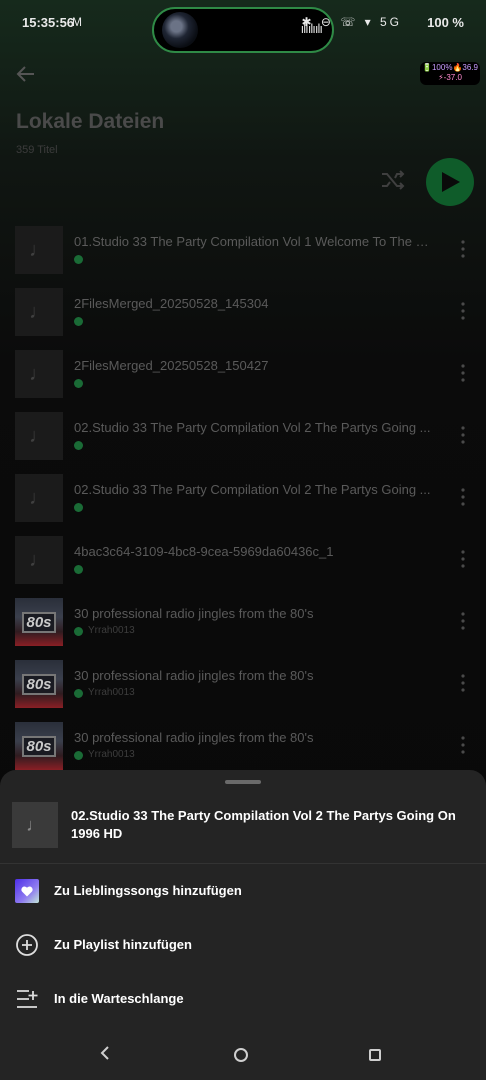  What do you see at coordinates (171, 303) in the screenshot?
I see `track-title: 2FilesMerged_20250528_145304` at bounding box center [171, 303].